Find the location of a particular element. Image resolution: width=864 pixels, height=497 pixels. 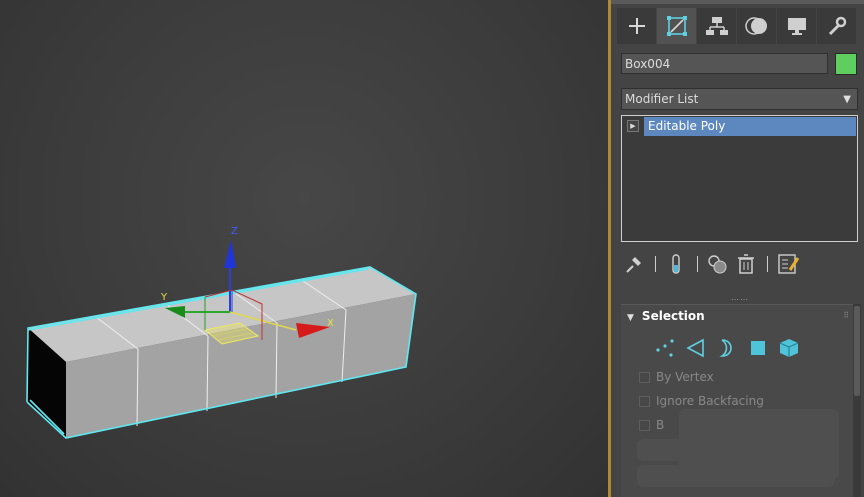

show-end-result-button is located at coordinates (676, 264).